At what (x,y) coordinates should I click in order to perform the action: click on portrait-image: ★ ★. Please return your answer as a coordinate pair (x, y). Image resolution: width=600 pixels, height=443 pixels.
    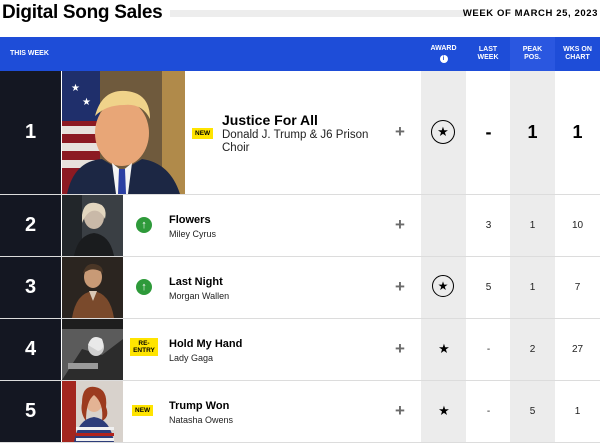
    Looking at the image, I should click on (123, 132).